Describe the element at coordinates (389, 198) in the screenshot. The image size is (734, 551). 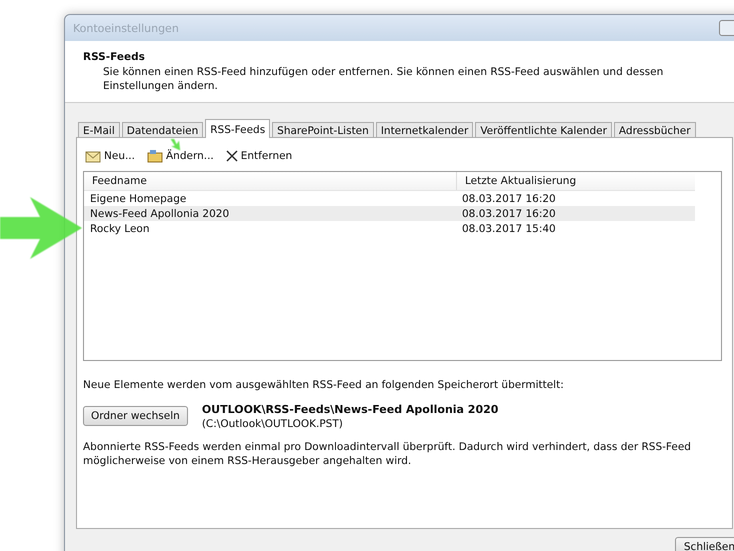
I see `feed-row: Eigene Homepage 08.03.2017 16:20` at that location.